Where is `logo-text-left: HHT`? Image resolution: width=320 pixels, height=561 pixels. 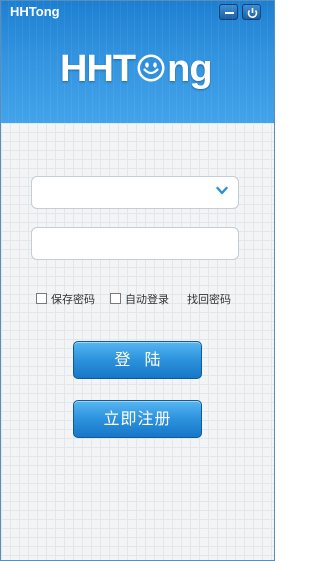 logo-text-left: HHT is located at coordinates (98, 69).